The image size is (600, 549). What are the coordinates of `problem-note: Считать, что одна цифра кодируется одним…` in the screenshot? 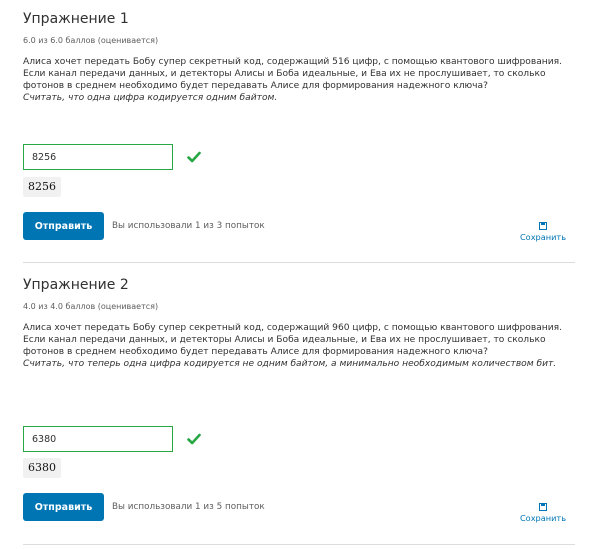 It's located at (150, 98).